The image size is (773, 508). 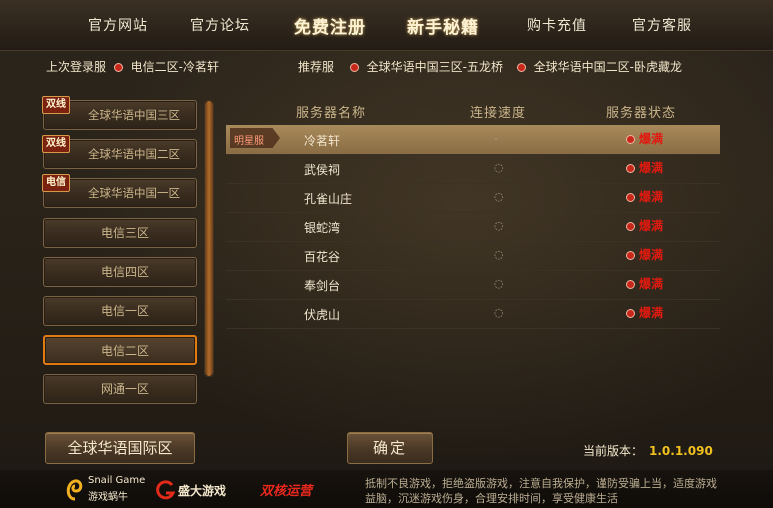 I want to click on version-info: 当前版本： 1.0.1.090, so click(x=648, y=450).